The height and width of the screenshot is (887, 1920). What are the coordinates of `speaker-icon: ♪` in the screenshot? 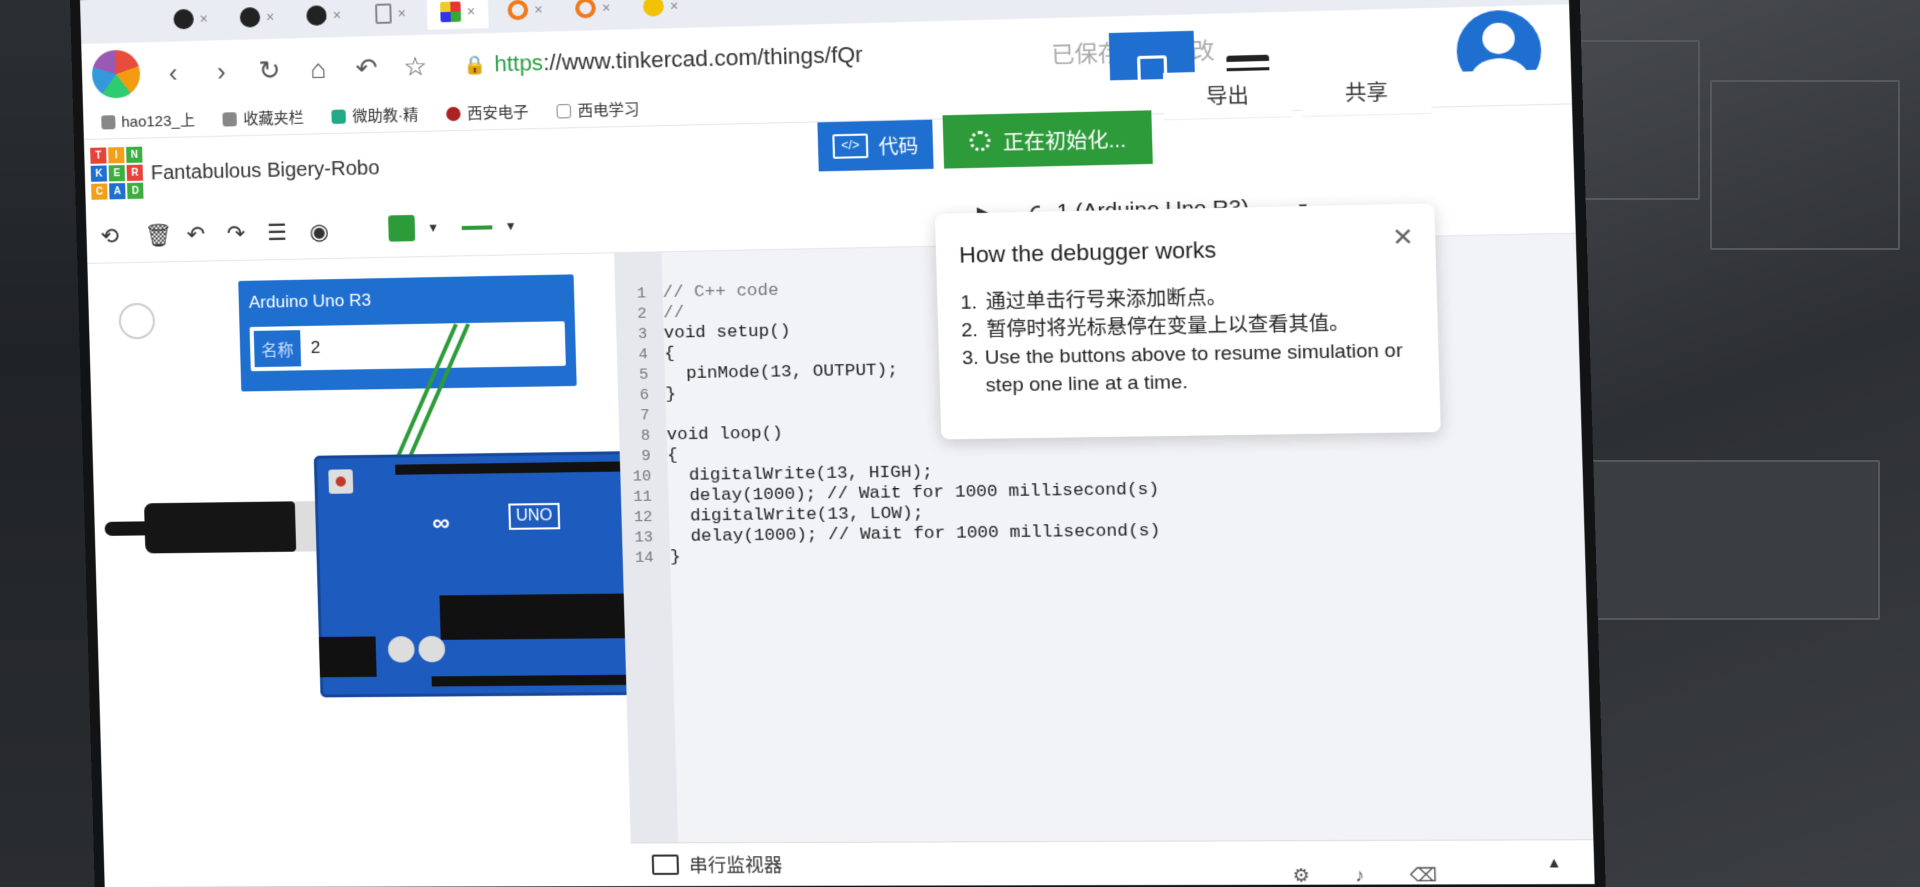 It's located at (1360, 876).